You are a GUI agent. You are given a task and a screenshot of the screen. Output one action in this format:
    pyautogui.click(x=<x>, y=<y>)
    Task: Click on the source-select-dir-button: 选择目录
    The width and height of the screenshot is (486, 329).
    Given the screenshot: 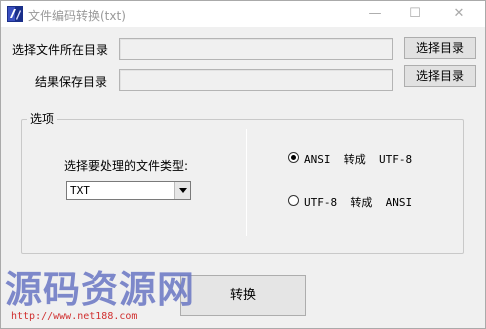 What is the action you would take?
    pyautogui.click(x=440, y=48)
    